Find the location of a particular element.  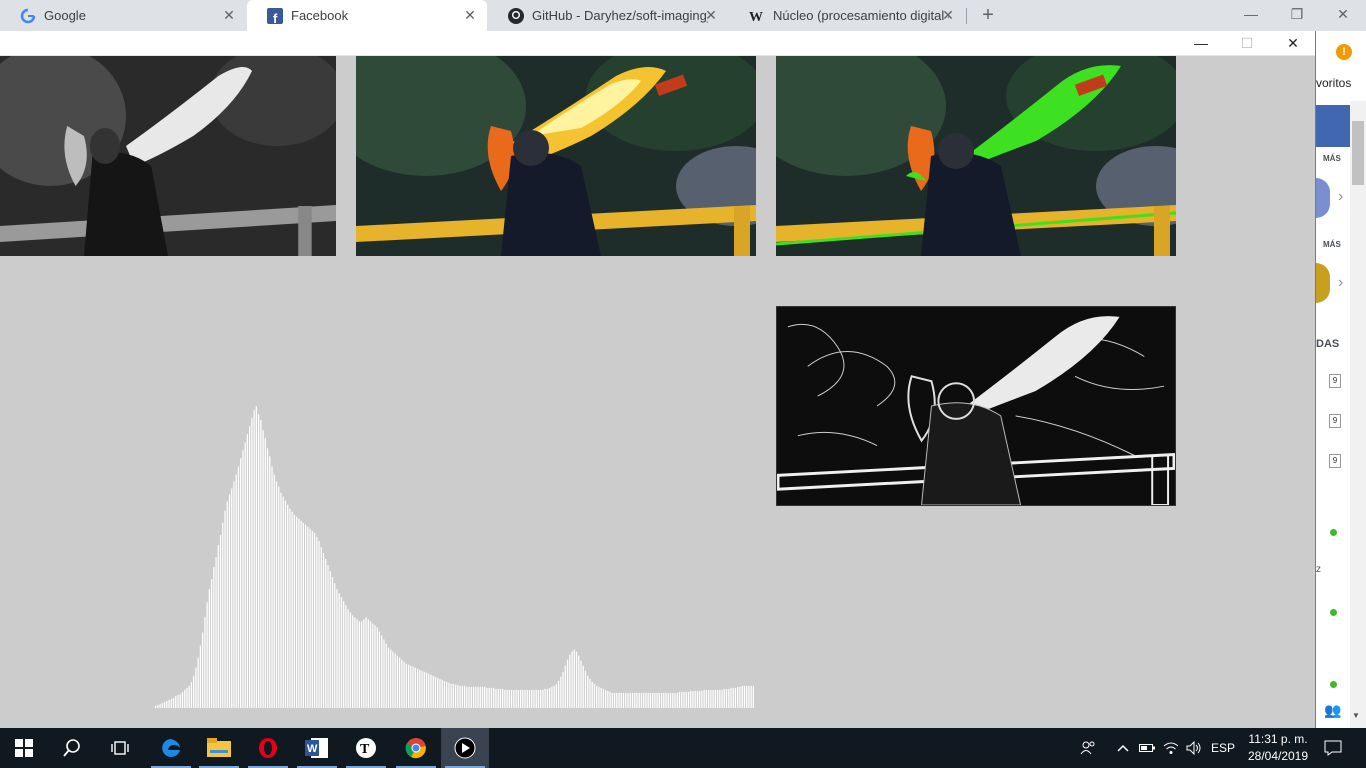

chrome-icon is located at coordinates (416, 748).